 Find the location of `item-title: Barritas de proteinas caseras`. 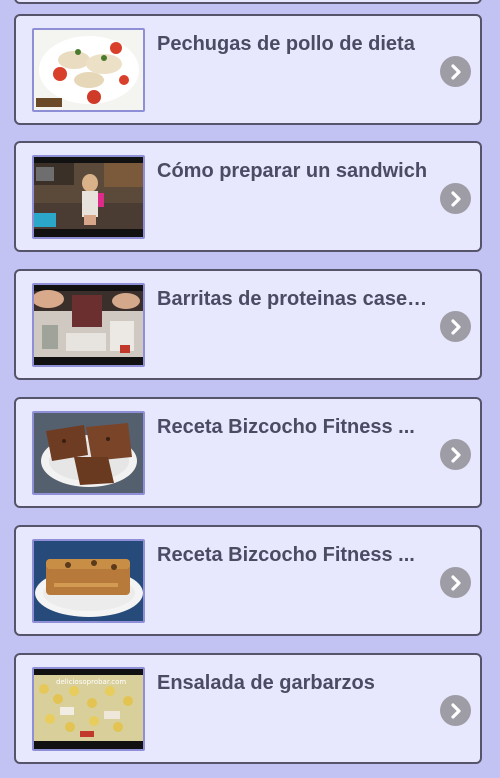

item-title: Barritas de proteinas caseras is located at coordinates (294, 299).